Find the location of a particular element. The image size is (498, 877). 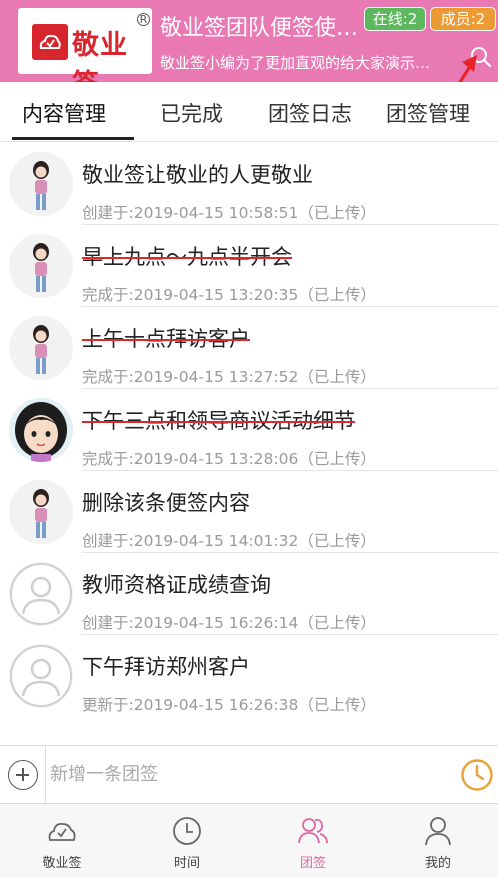

add-icon is located at coordinates (23, 775).